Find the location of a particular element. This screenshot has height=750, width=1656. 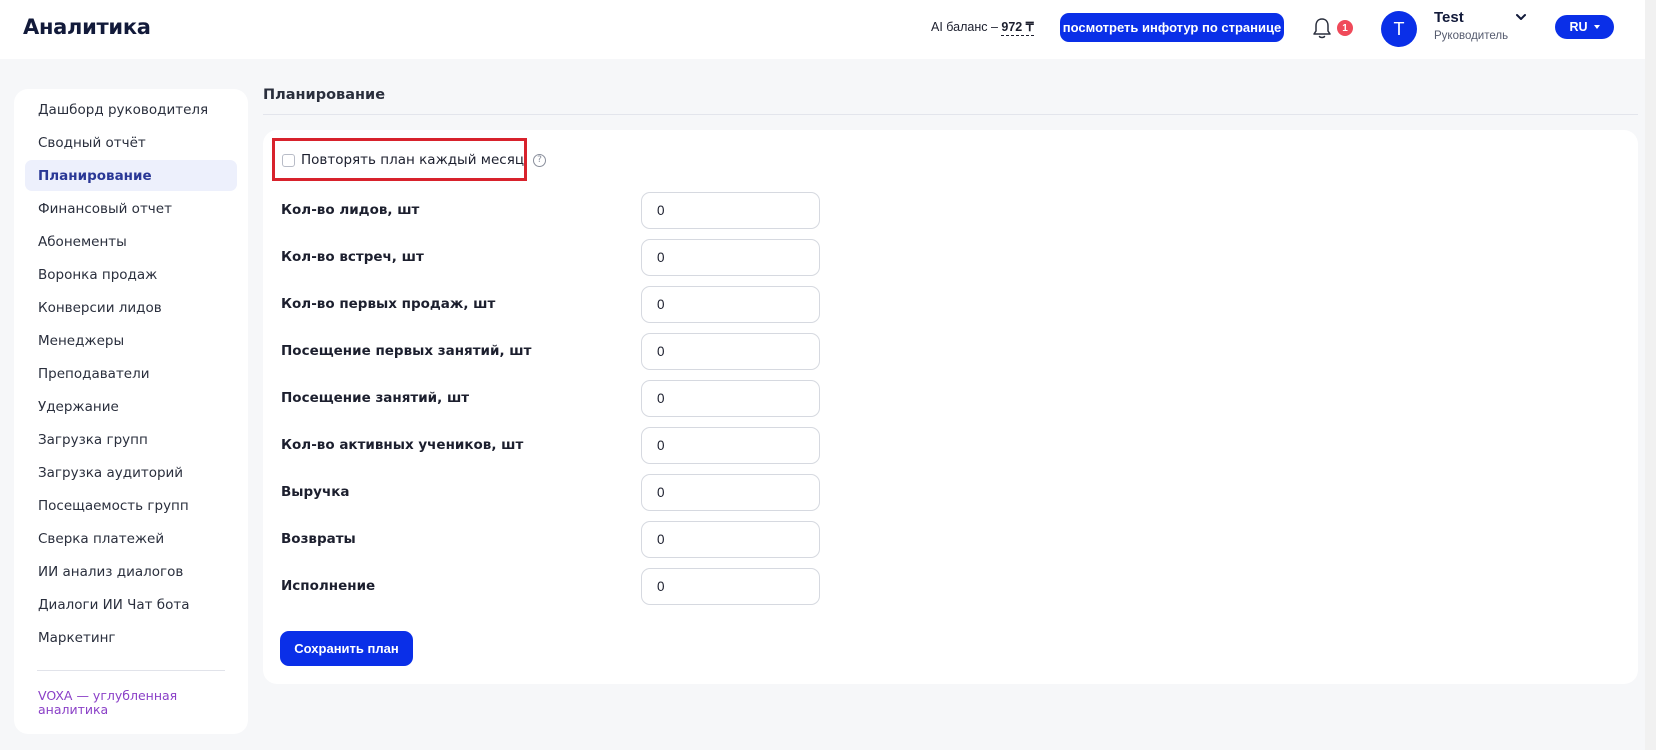

field-label: Кол-во активных учеников, шт is located at coordinates (402, 445).